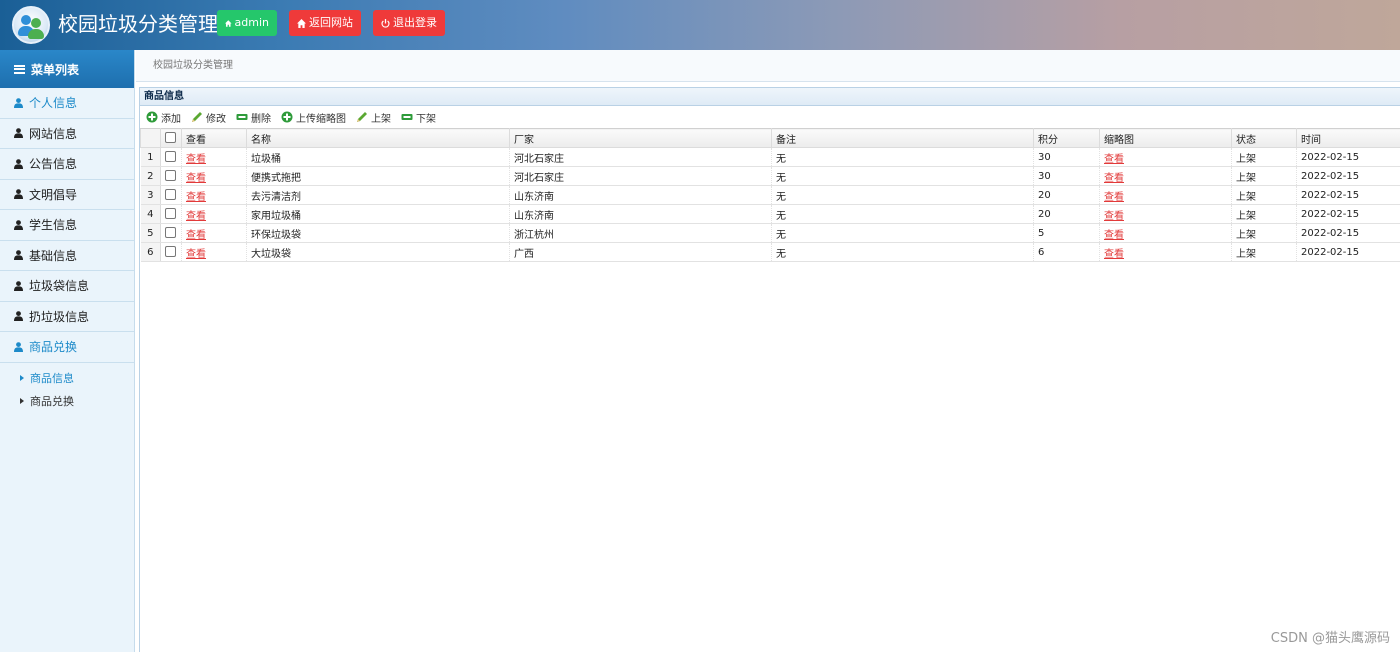 This screenshot has height=652, width=1400. I want to click on sidebar-item: 公告信息, so click(67, 164).